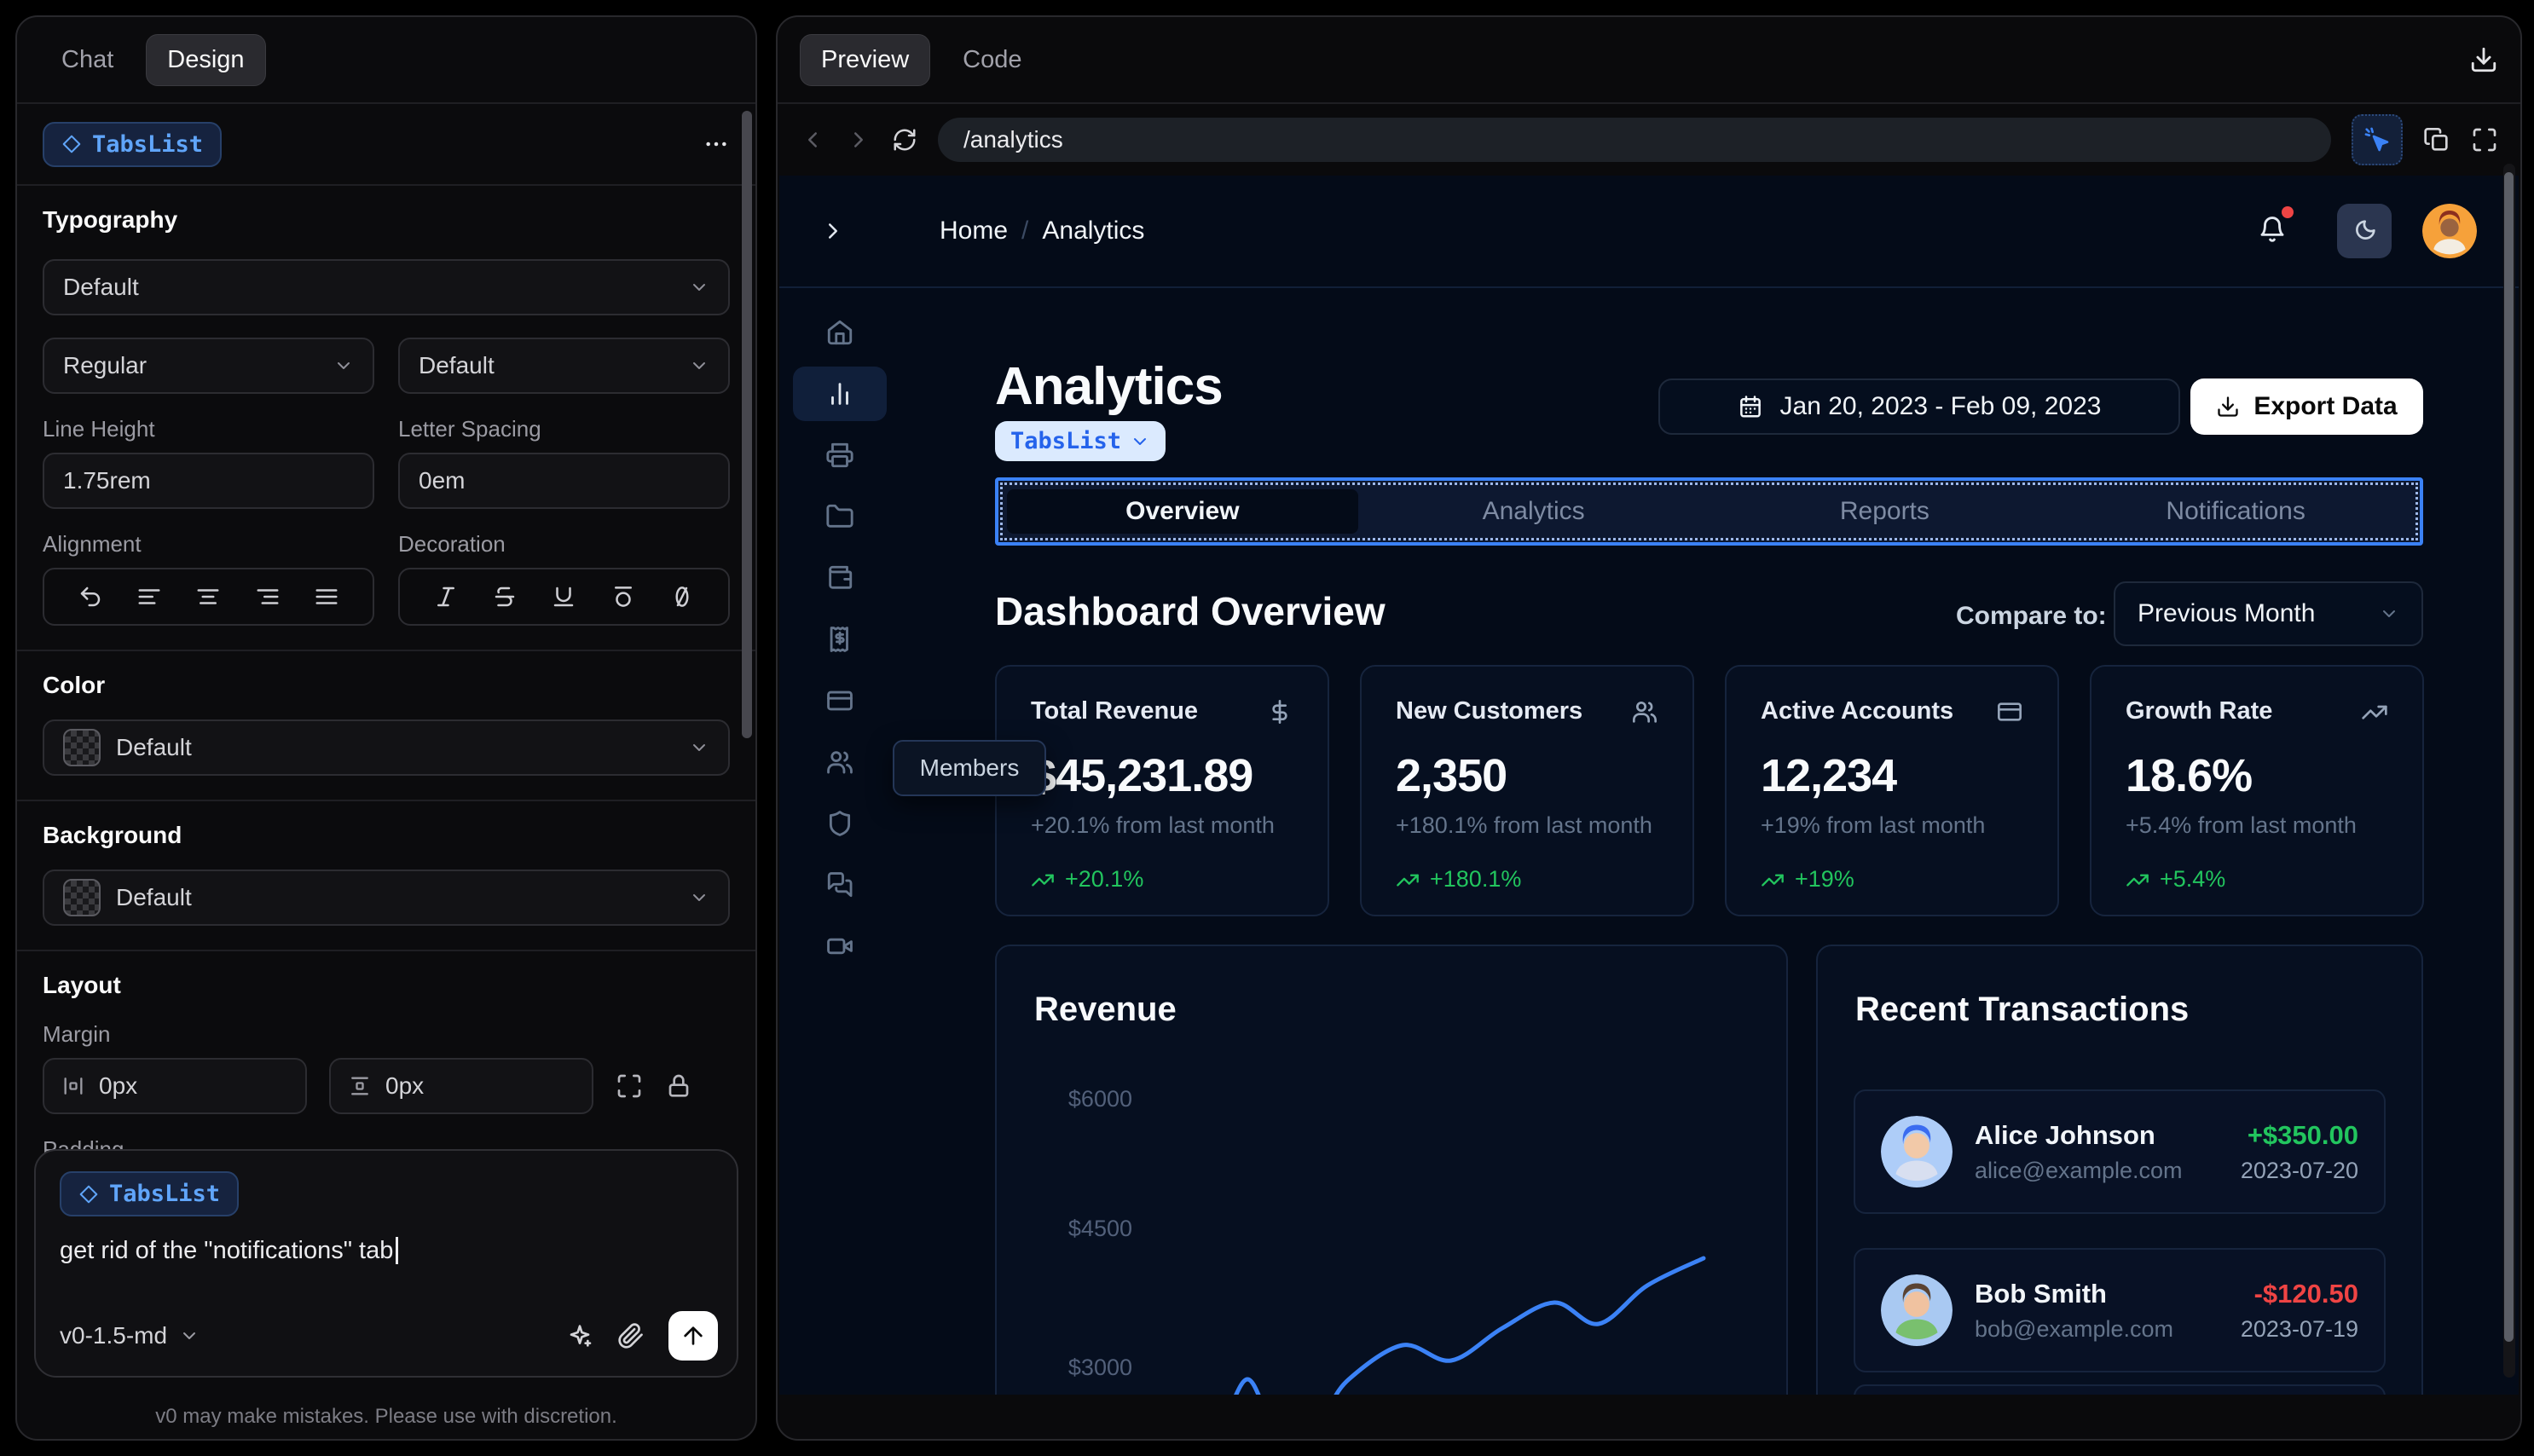 The image size is (2534, 1456). Describe the element at coordinates (452, 544) in the screenshot. I see `decoration-label: Decoration` at that location.